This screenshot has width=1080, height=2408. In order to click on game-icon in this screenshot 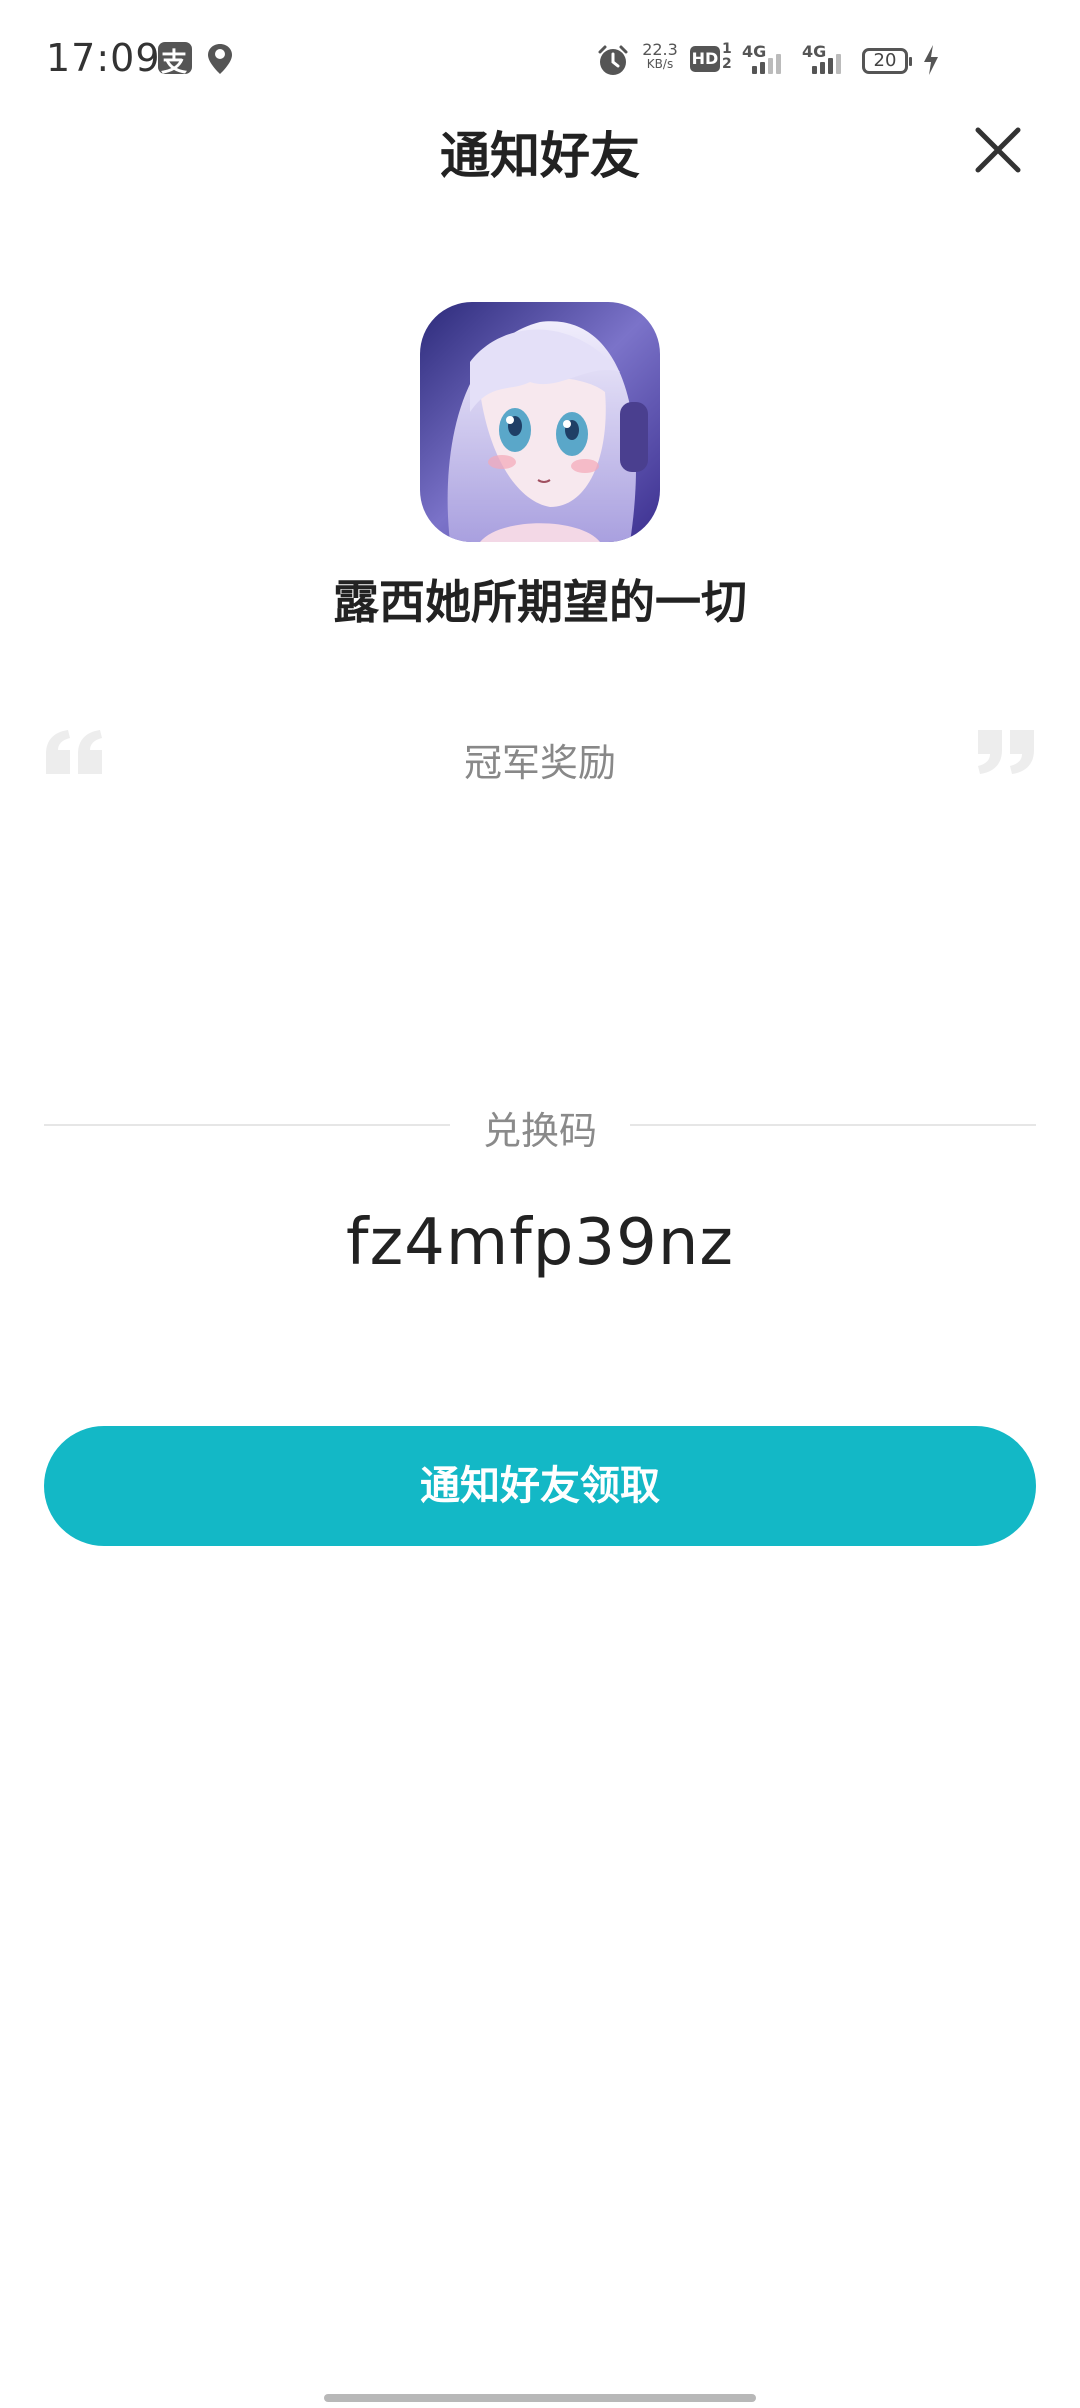, I will do `click(540, 422)`.